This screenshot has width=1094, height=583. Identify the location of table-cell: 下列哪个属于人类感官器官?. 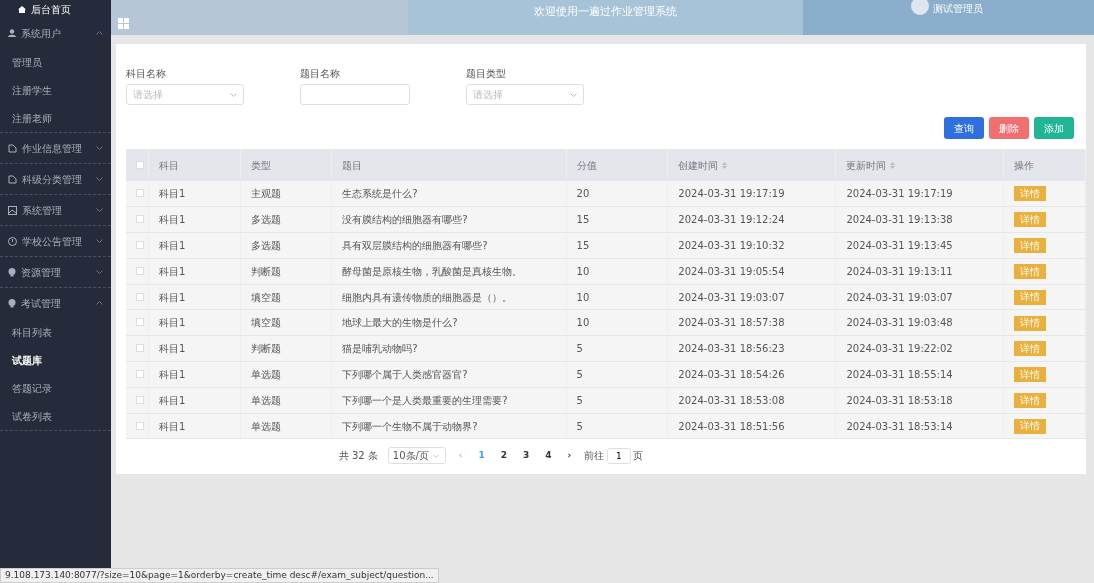
(448, 374).